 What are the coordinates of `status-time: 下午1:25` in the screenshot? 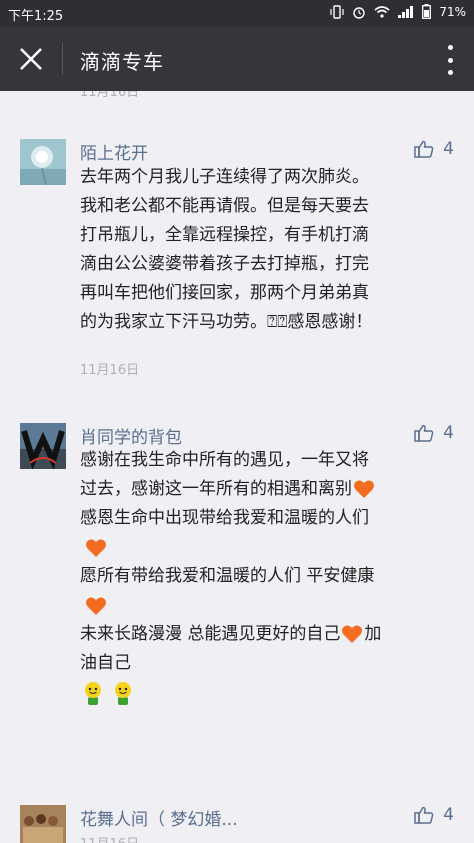 It's located at (36, 16).